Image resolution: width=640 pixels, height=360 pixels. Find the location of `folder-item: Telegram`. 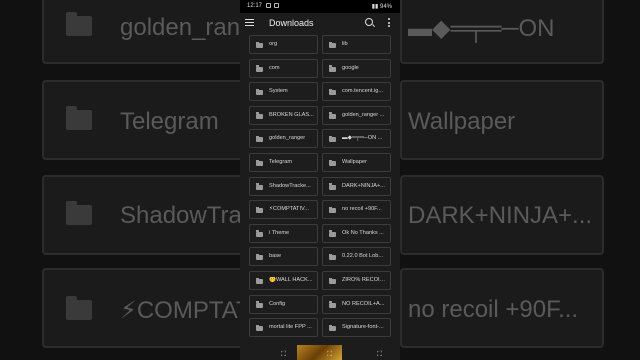

folder-item: Telegram is located at coordinates (283, 162).